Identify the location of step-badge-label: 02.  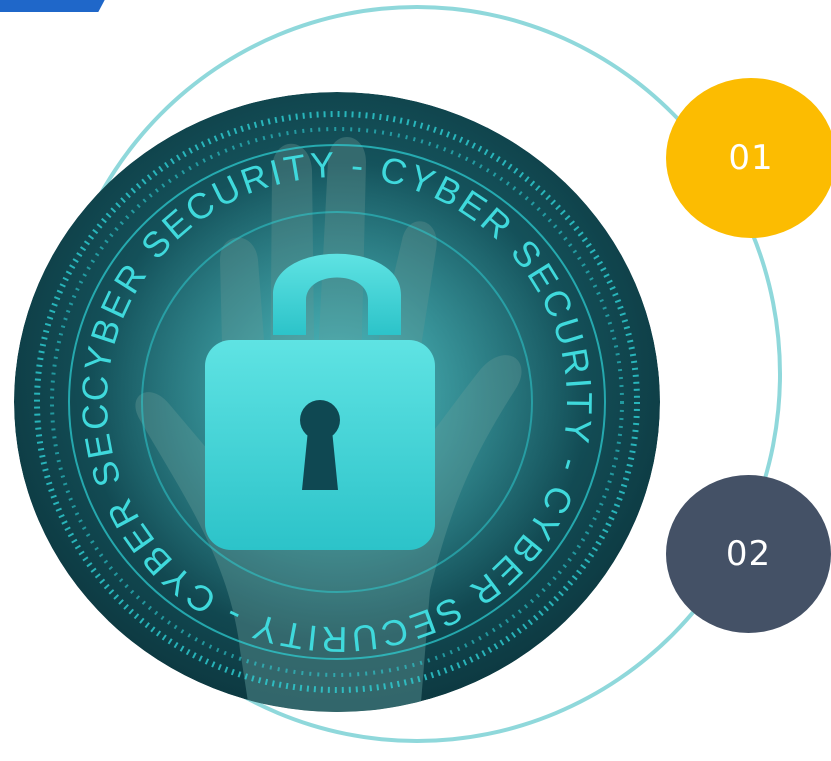
(748, 554).